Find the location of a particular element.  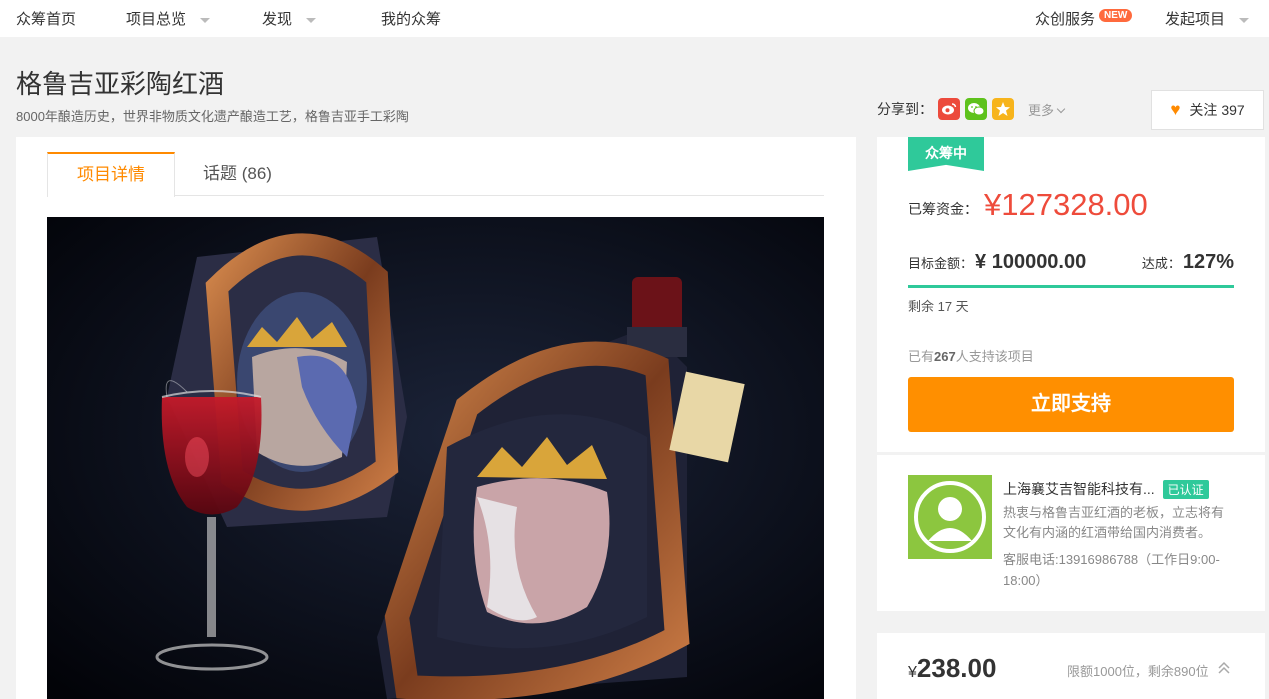

owner-description: 热衷与格鲁吉亚红酒的老板，立志将有文化有内涵的红酒带给国内消费者。 is located at coordinates (1114, 522).